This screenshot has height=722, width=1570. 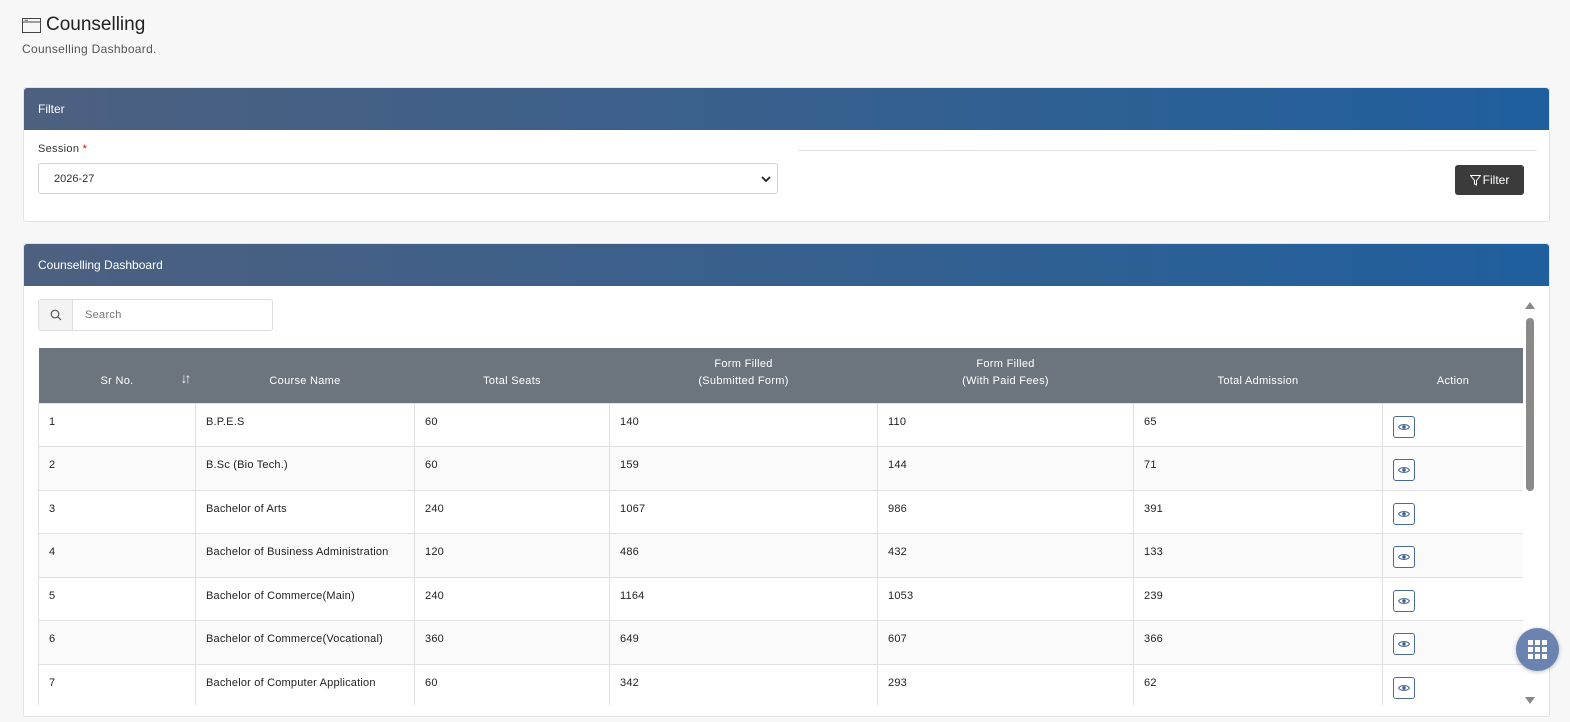 I want to click on required-mark: *, so click(x=85, y=149).